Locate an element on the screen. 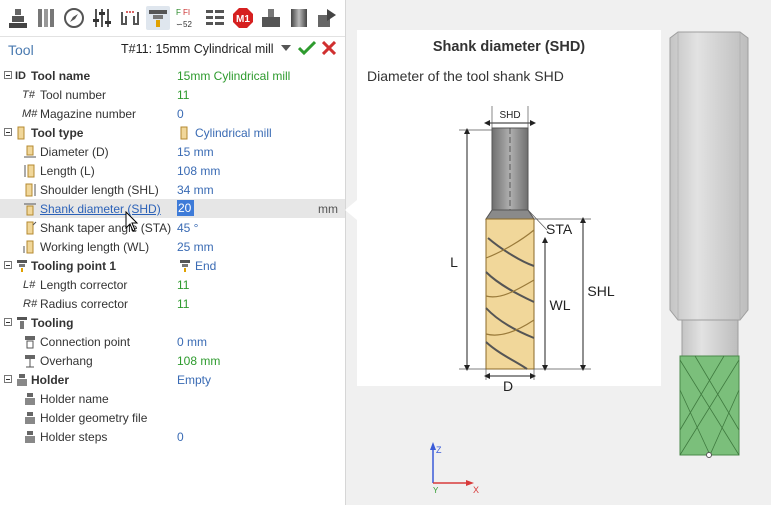 This screenshot has height=505, width=771. tool-type-row: Tool type Cylindrical mill is located at coordinates (172, 132).